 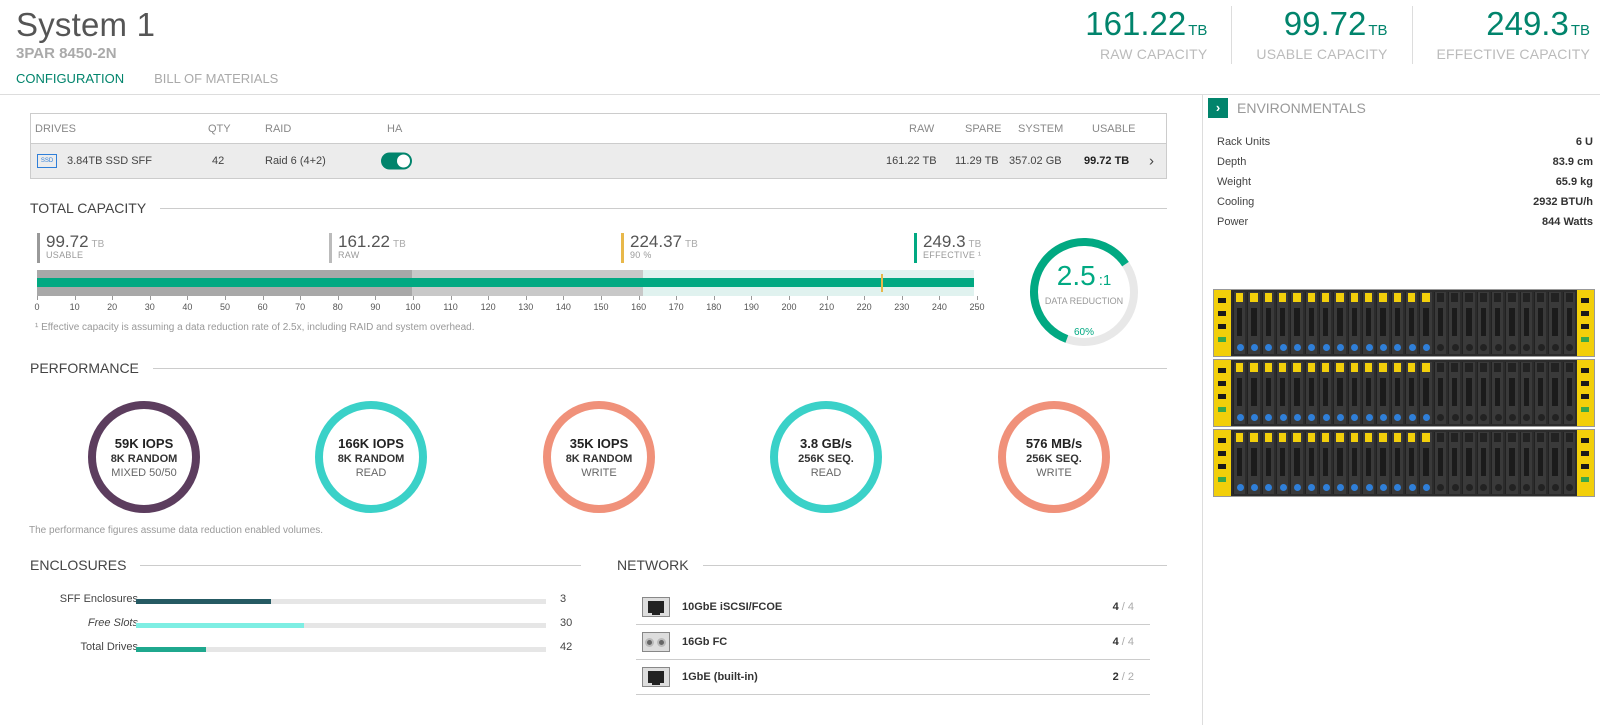 I want to click on perf-workload: 256K SEQ., so click(x=1054, y=458).